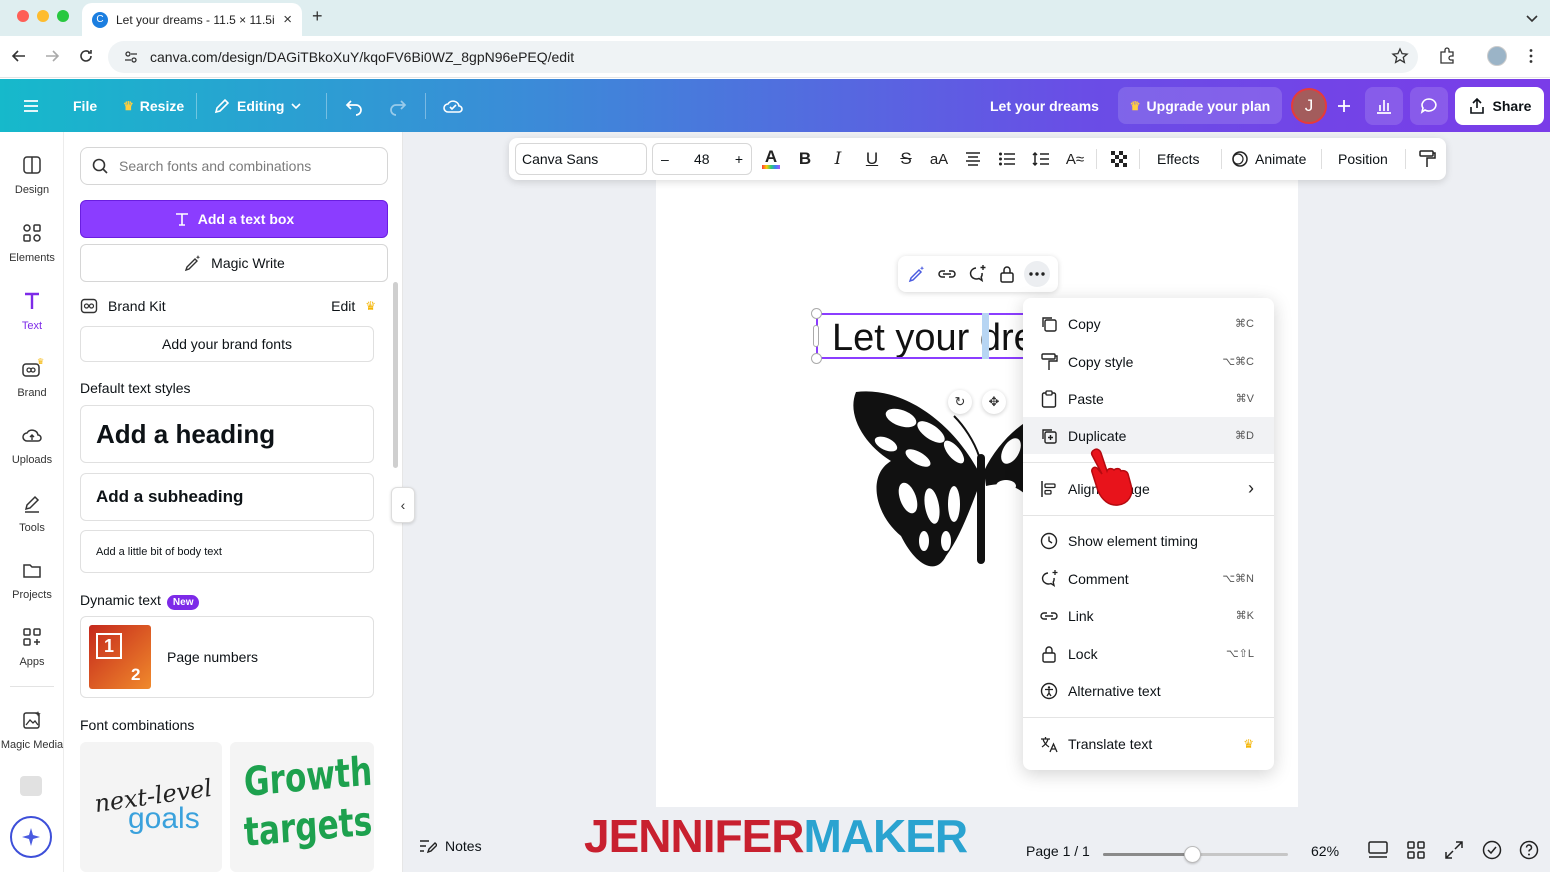  What do you see at coordinates (32, 647) in the screenshot?
I see `rail-item-apps: Apps` at bounding box center [32, 647].